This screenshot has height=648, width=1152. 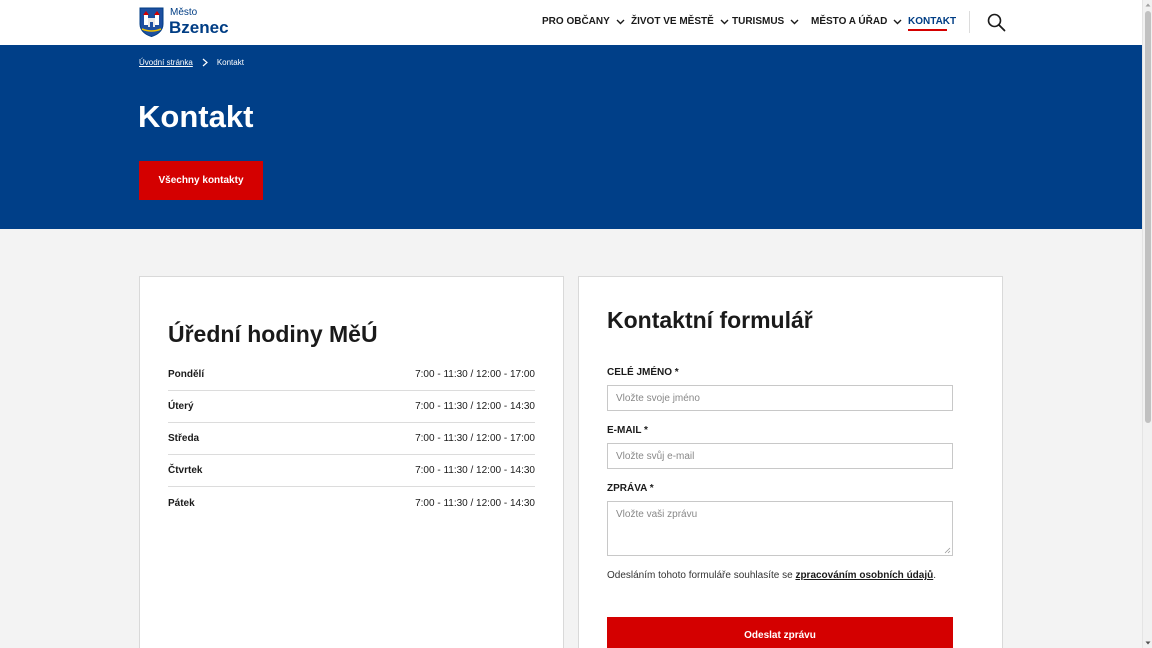 What do you see at coordinates (672, 21) in the screenshot?
I see `nav-label: ŽIVOT VE MĚSTĚ` at bounding box center [672, 21].